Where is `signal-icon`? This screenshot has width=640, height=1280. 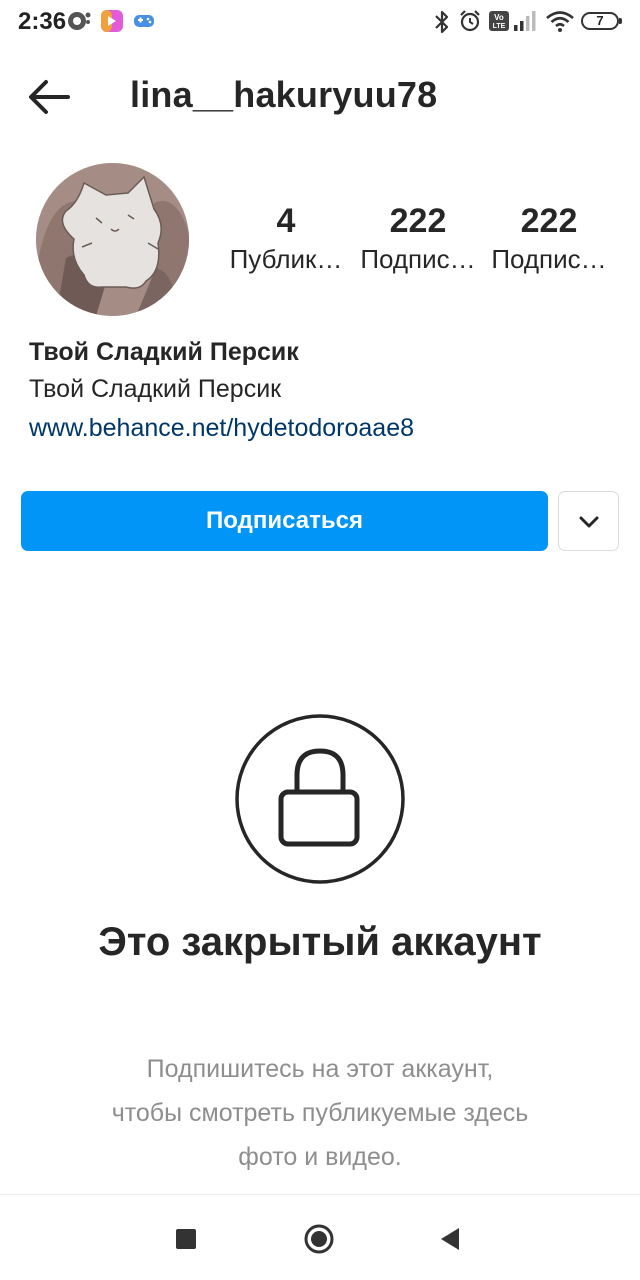 signal-icon is located at coordinates (525, 21).